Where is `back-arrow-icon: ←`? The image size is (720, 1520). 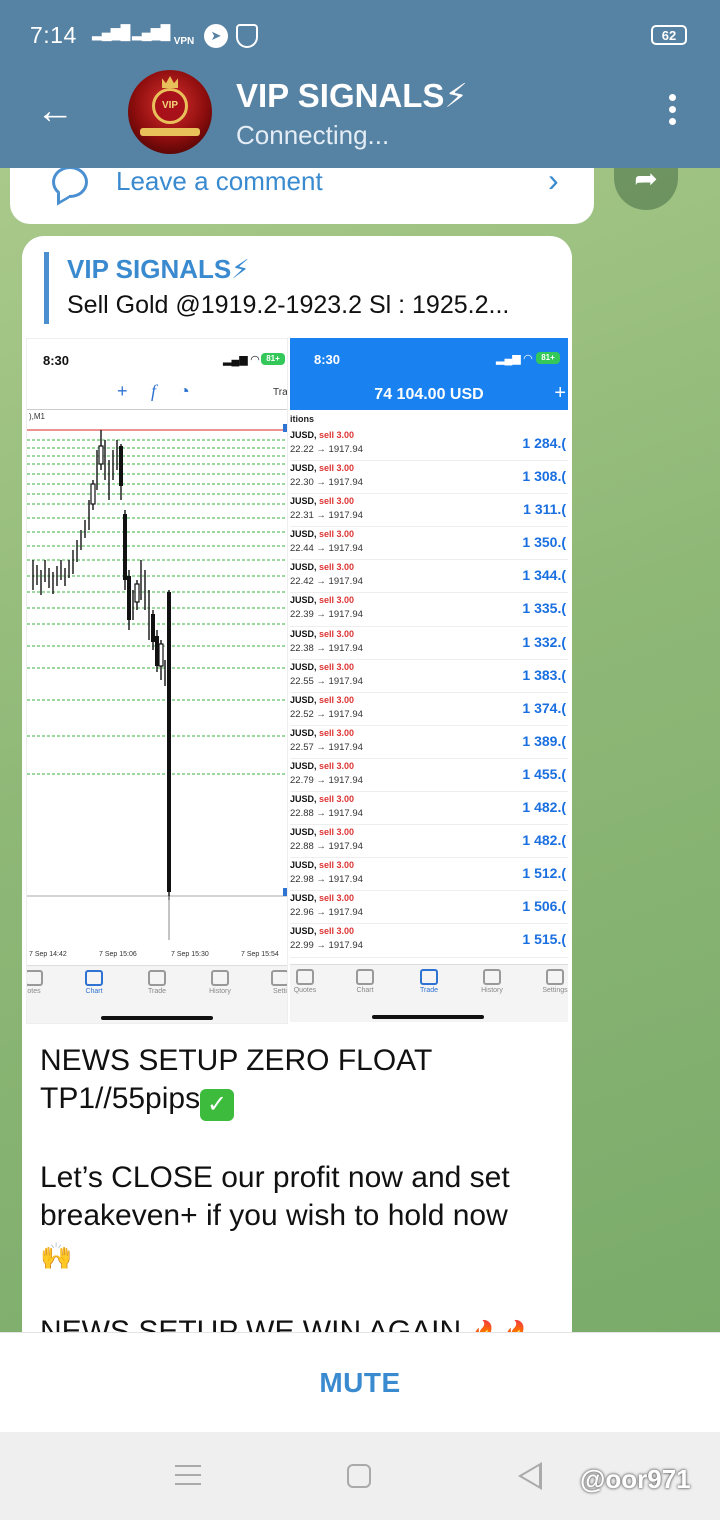 back-arrow-icon: ← is located at coordinates (56, 112).